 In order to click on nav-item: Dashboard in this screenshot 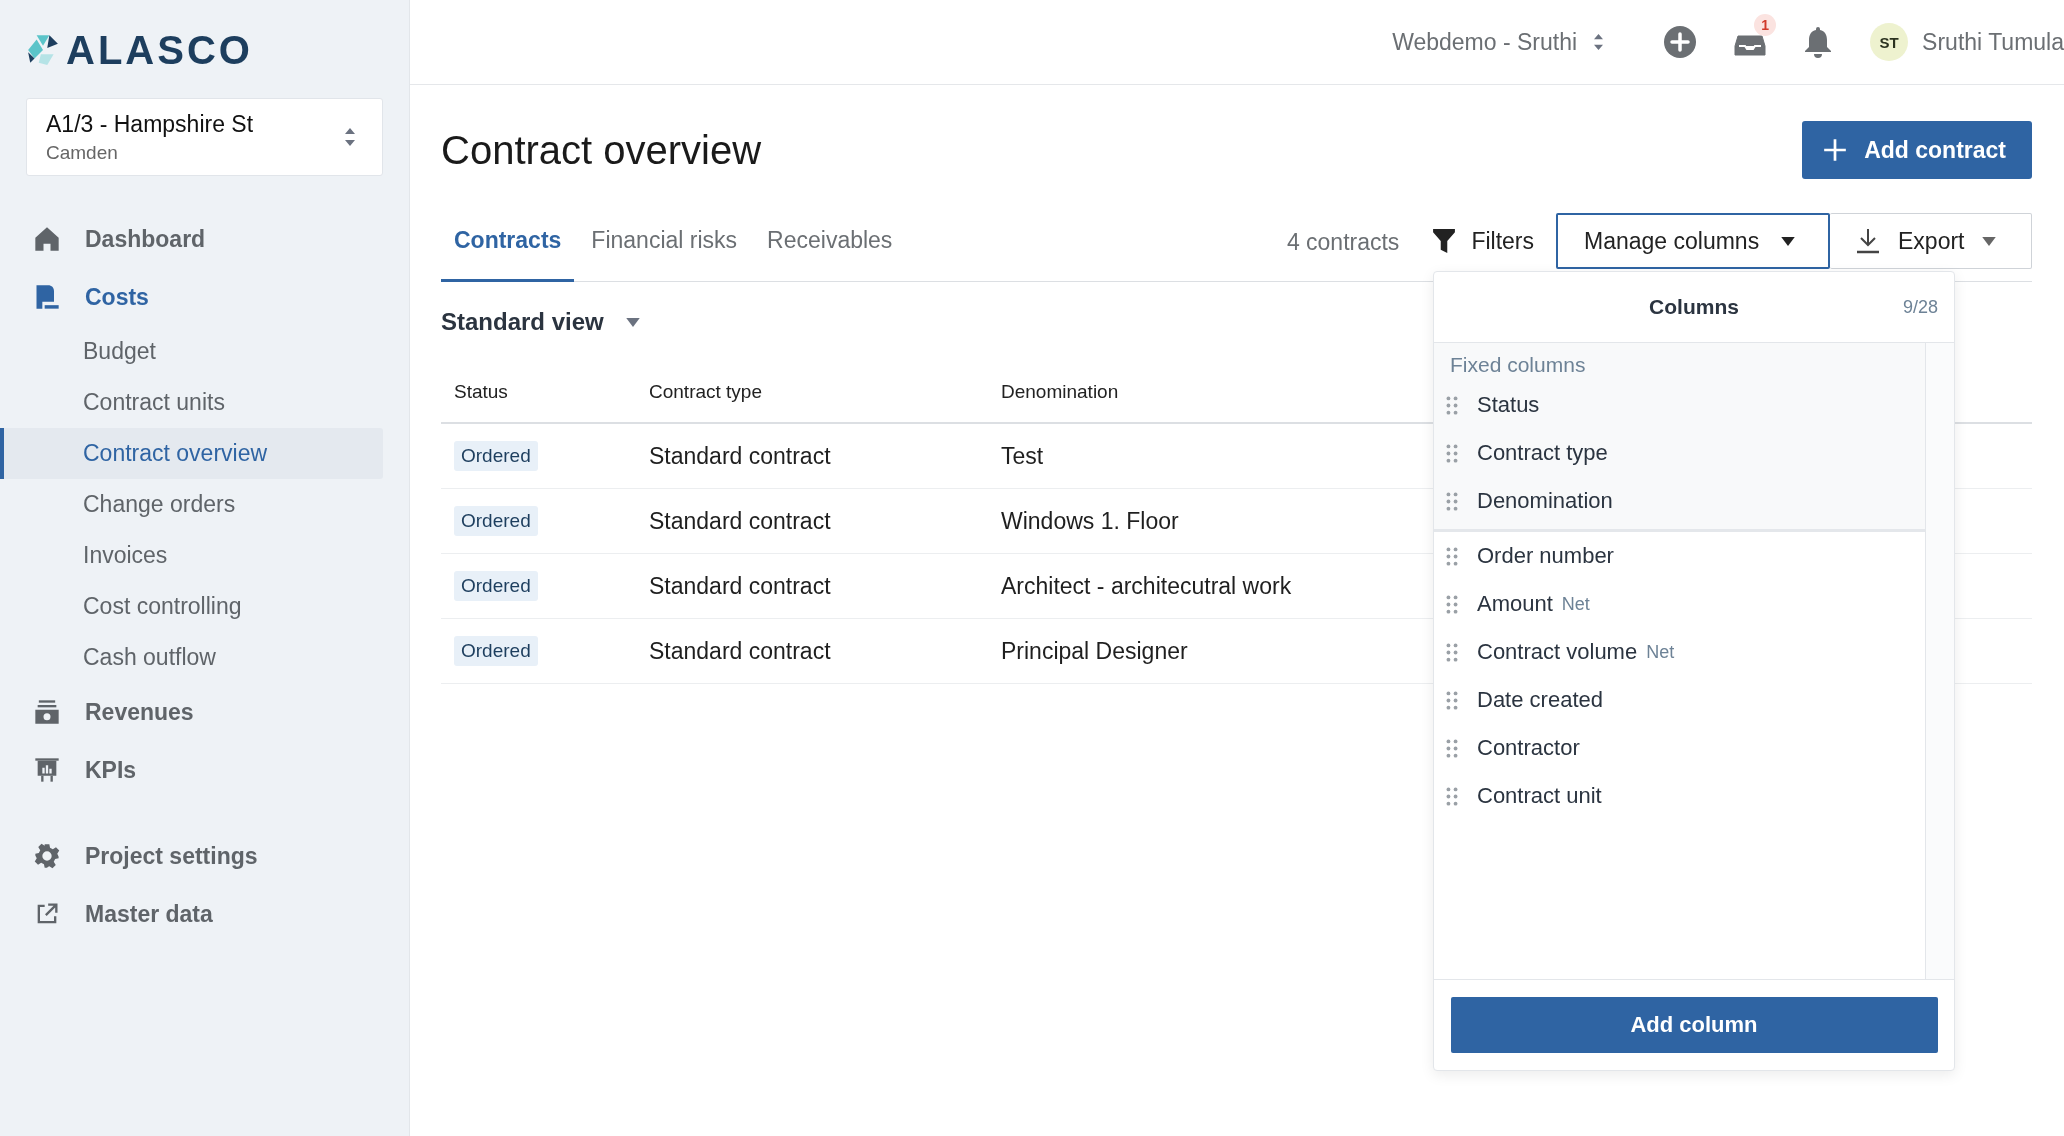, I will do `click(204, 239)`.